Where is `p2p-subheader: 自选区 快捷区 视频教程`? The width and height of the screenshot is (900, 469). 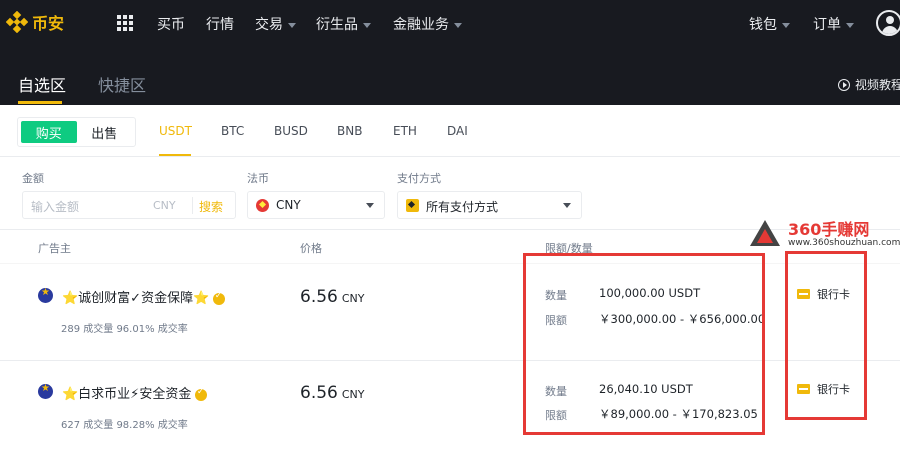
p2p-subheader: 自选区 快捷区 视频教程 is located at coordinates (450, 75).